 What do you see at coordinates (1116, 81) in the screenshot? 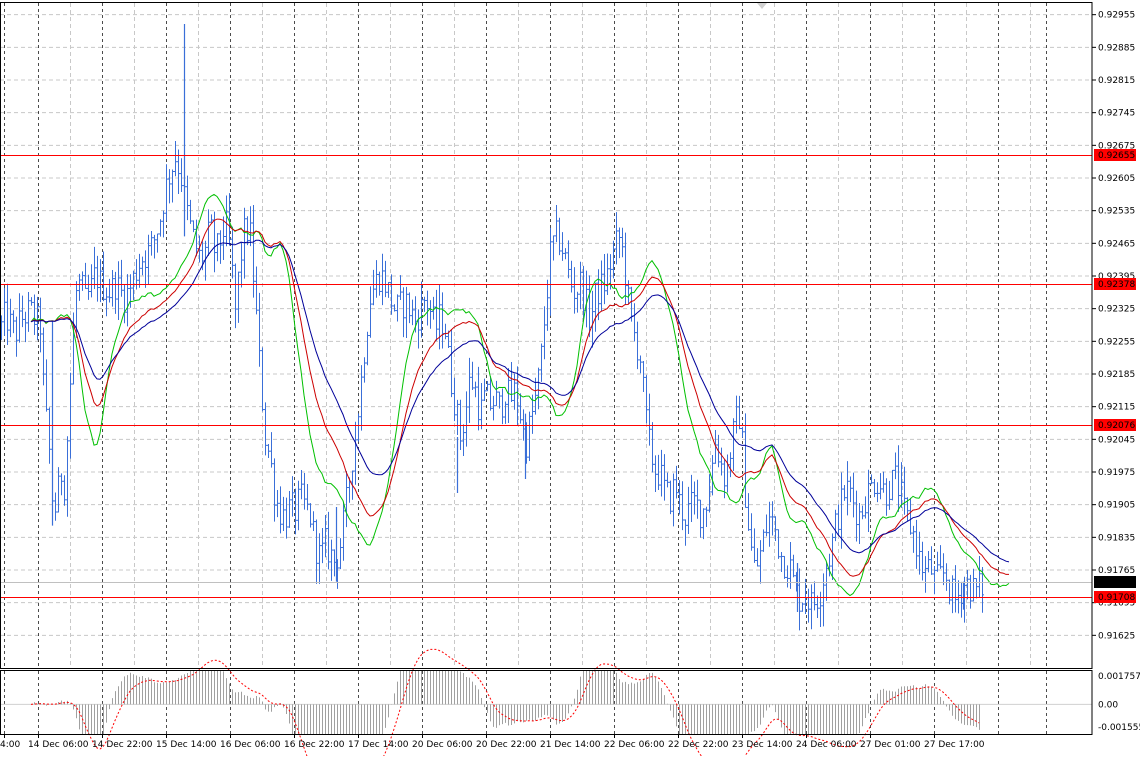
I see `price-tick-label: 0.92815` at bounding box center [1116, 81].